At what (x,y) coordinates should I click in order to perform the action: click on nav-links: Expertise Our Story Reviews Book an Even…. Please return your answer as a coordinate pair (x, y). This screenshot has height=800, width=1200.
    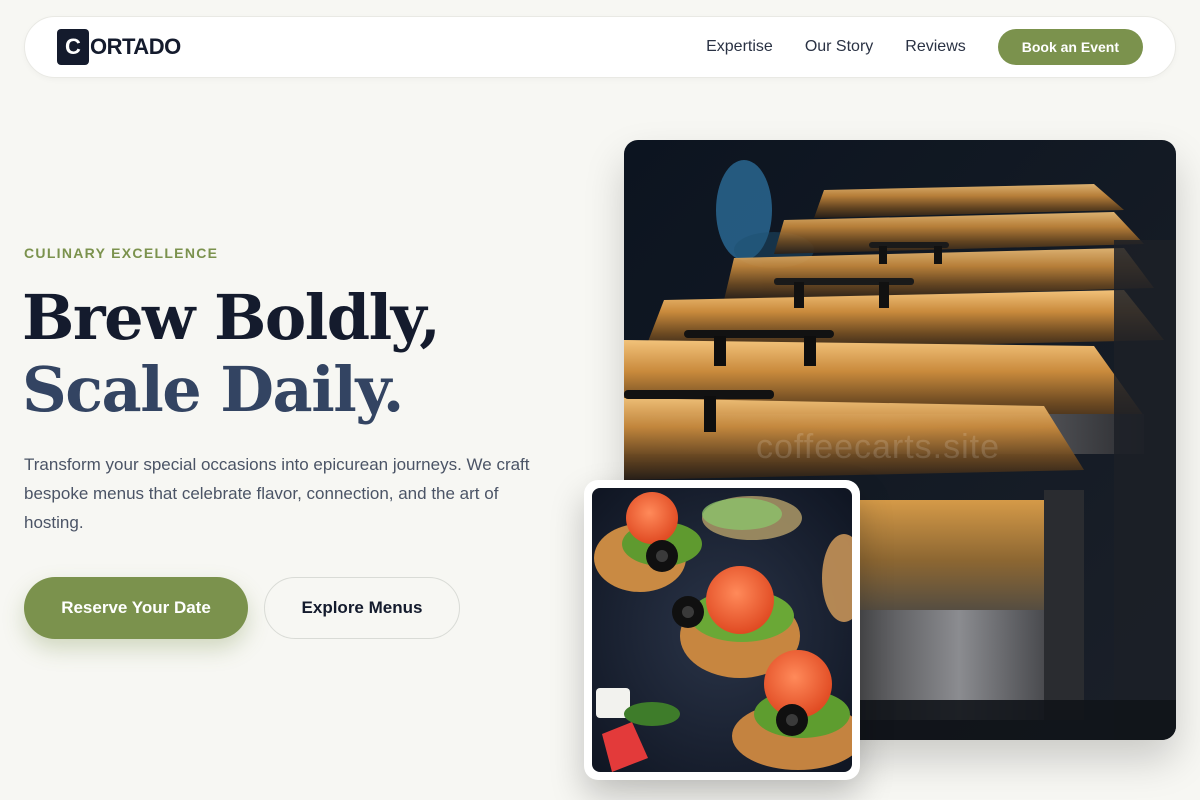
    Looking at the image, I should click on (924, 47).